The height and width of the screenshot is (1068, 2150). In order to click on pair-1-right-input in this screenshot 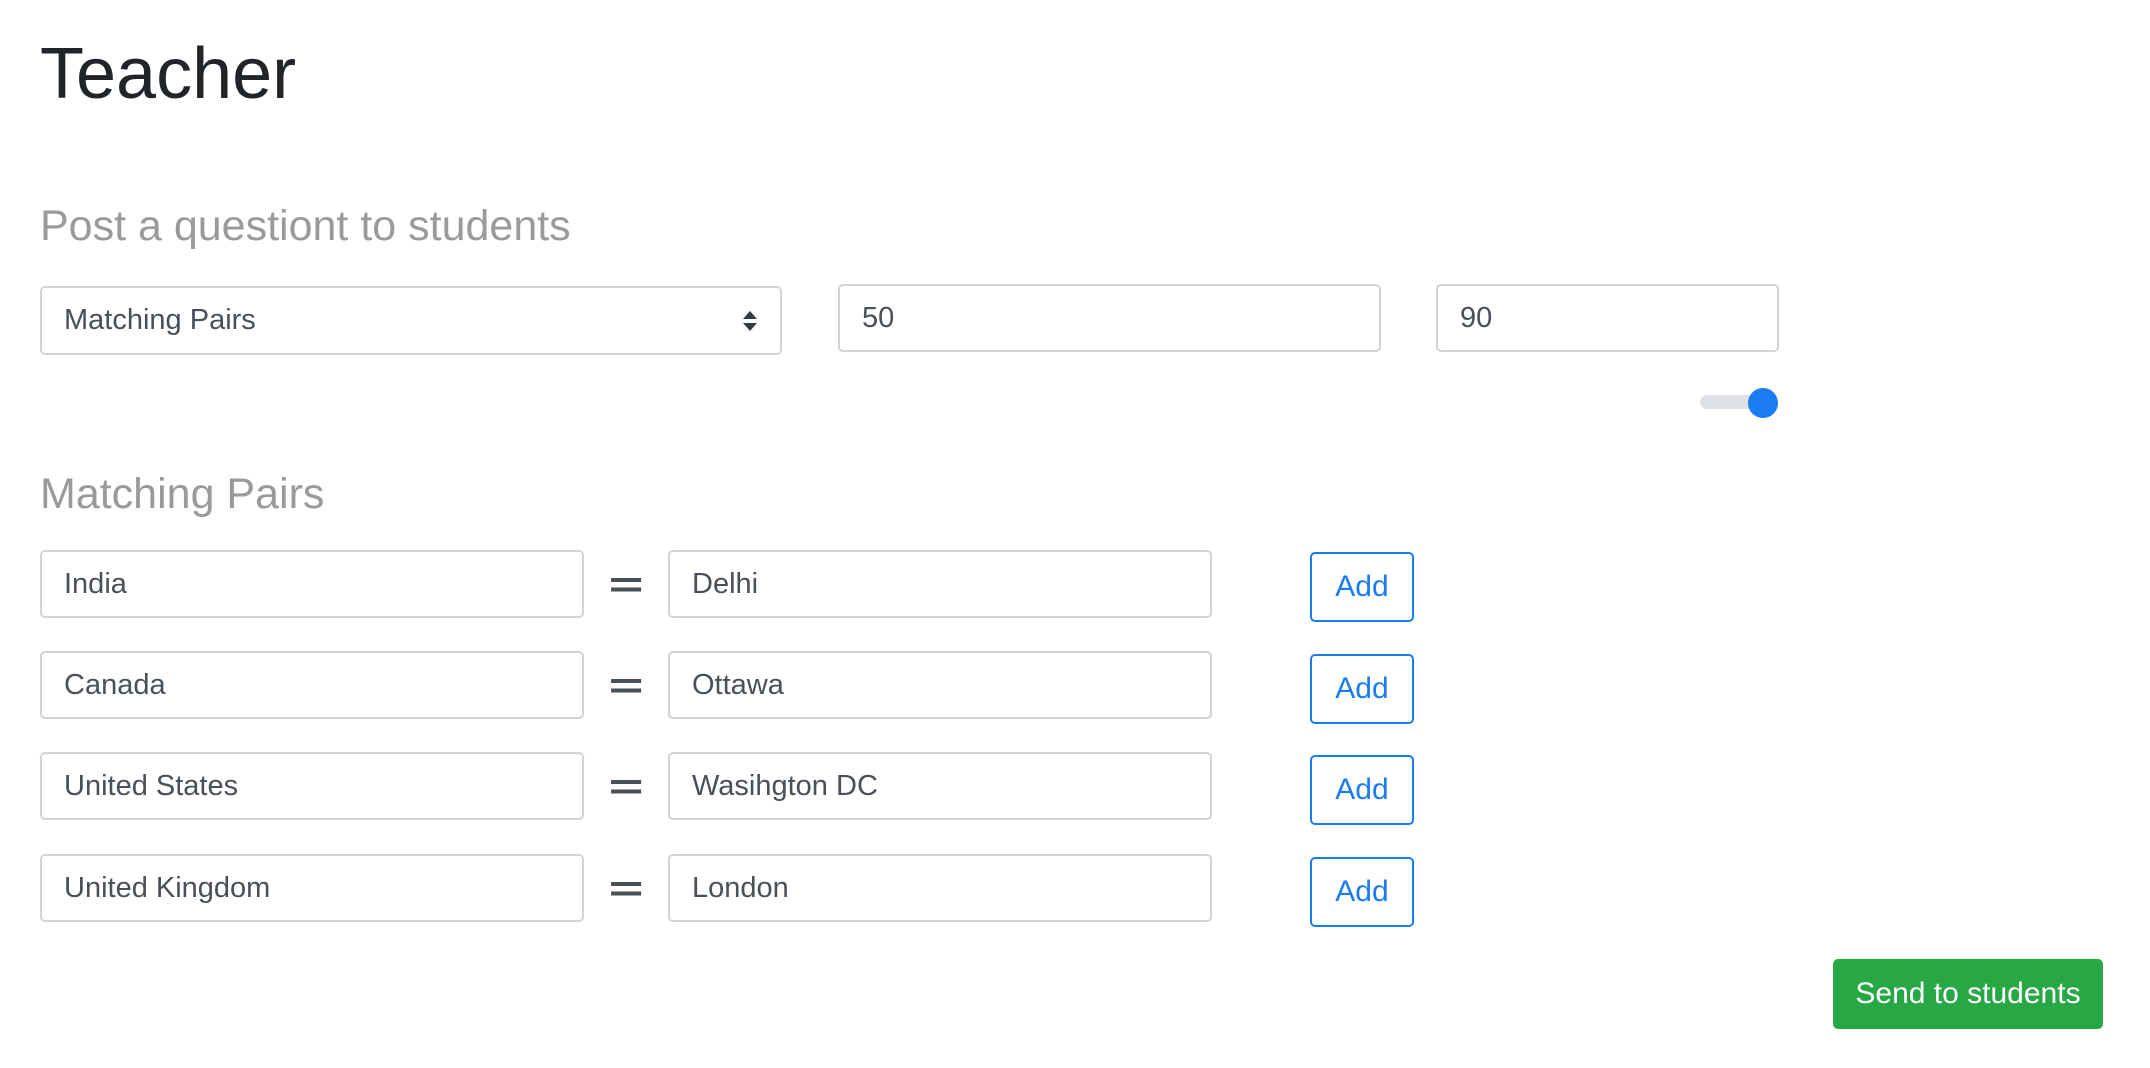, I will do `click(940, 584)`.